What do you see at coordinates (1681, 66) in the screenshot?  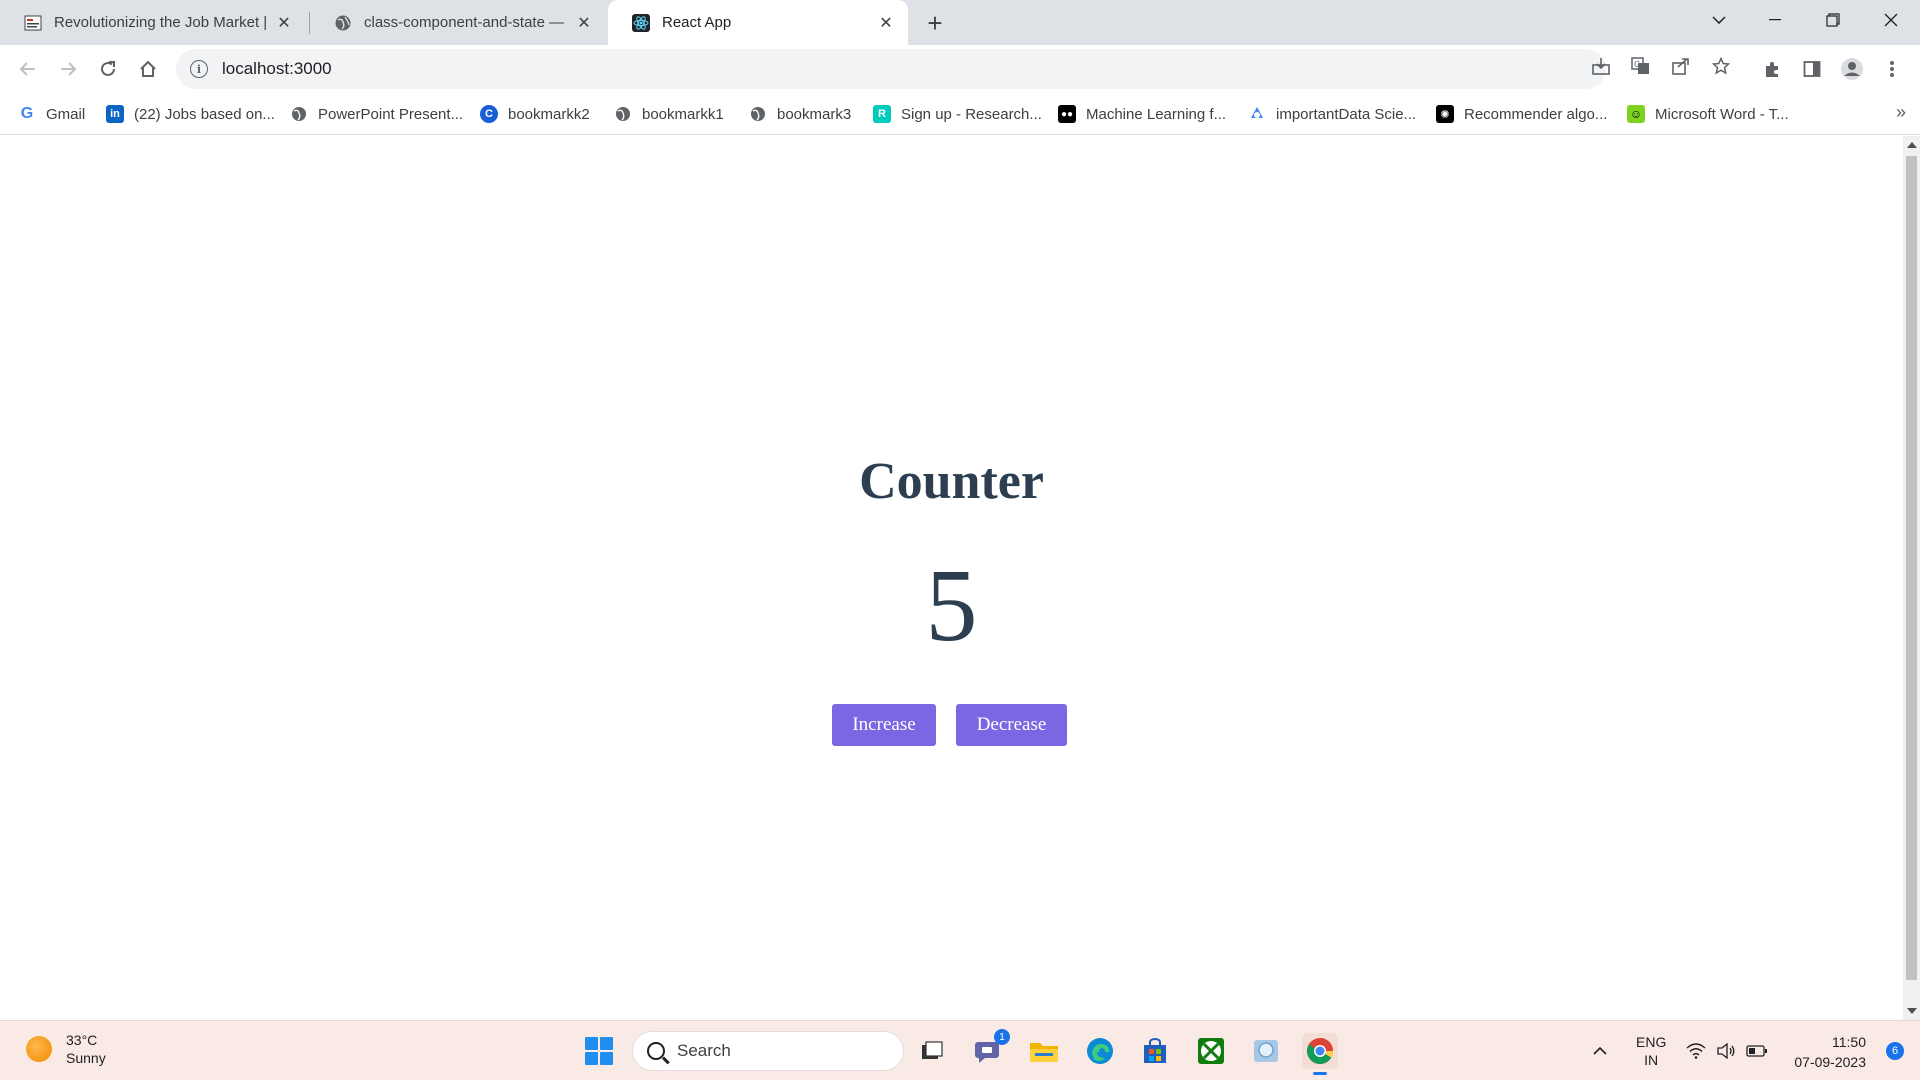 I see `share-icon` at bounding box center [1681, 66].